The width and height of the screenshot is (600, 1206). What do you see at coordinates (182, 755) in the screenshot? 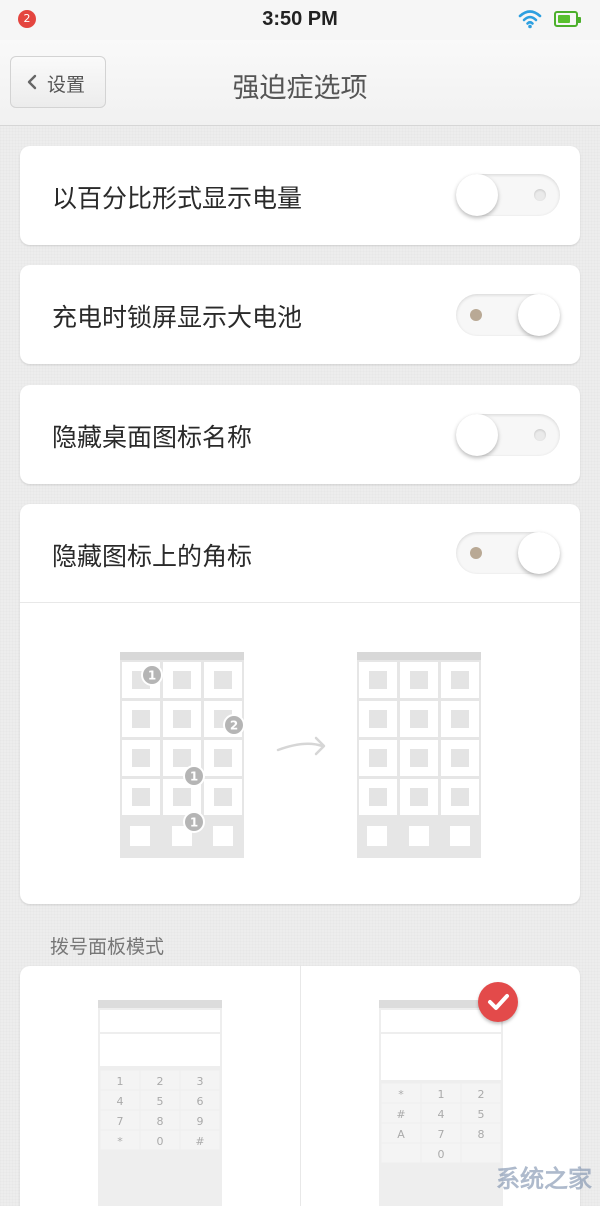
I see `phone-with-badges: 1 2 1 1` at bounding box center [182, 755].